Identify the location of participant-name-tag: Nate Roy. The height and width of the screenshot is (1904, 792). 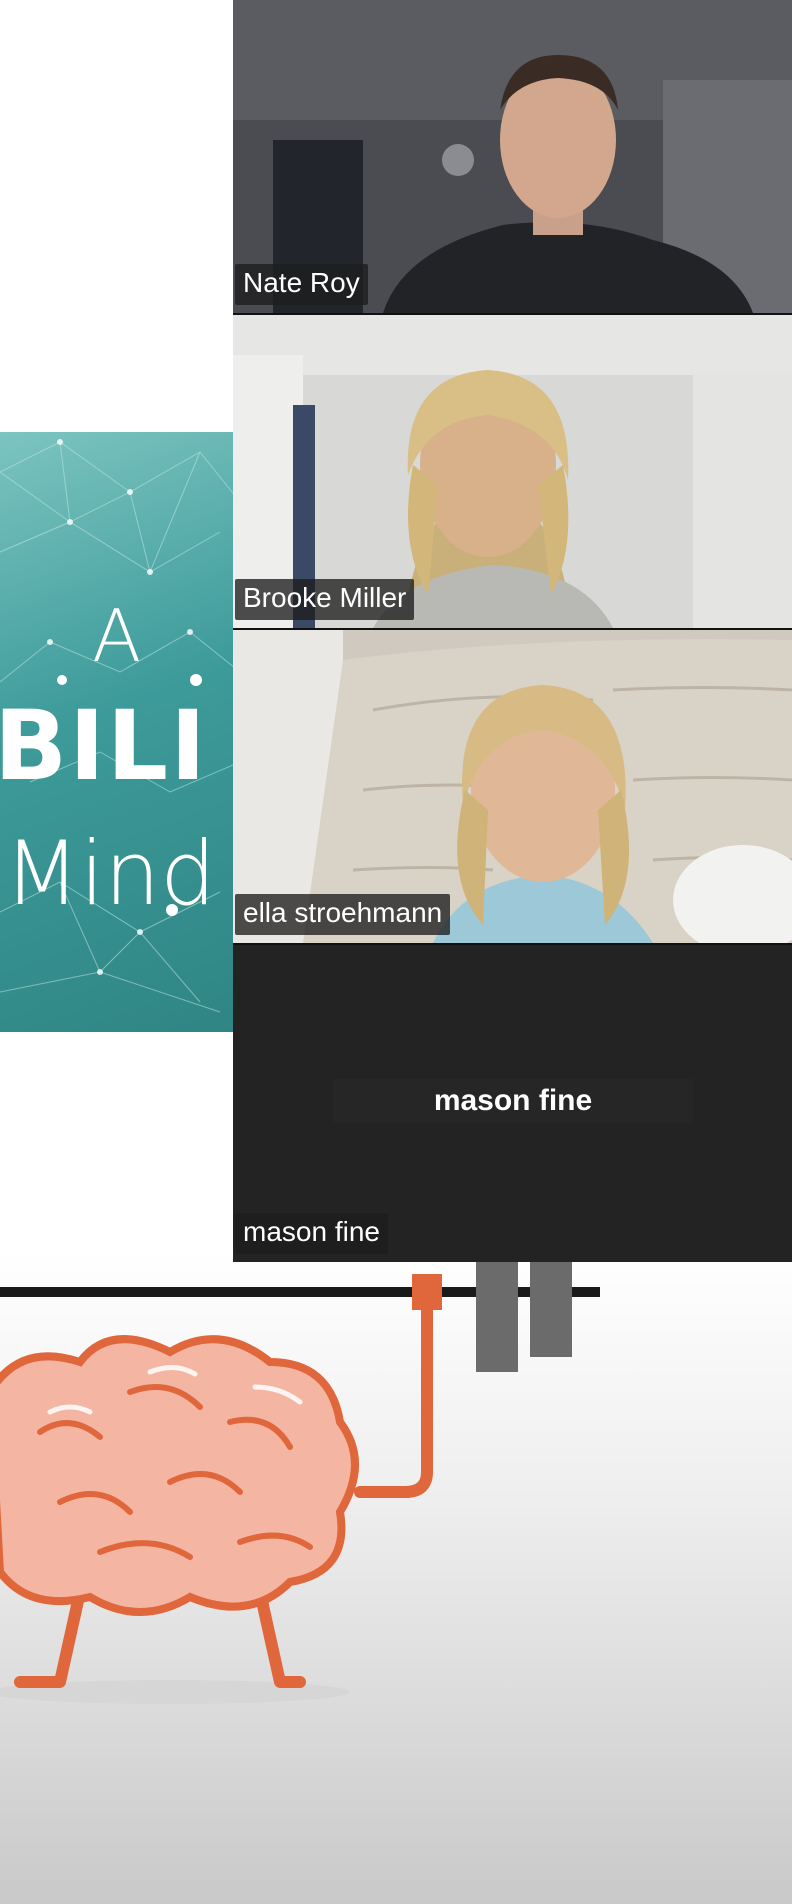
(301, 284).